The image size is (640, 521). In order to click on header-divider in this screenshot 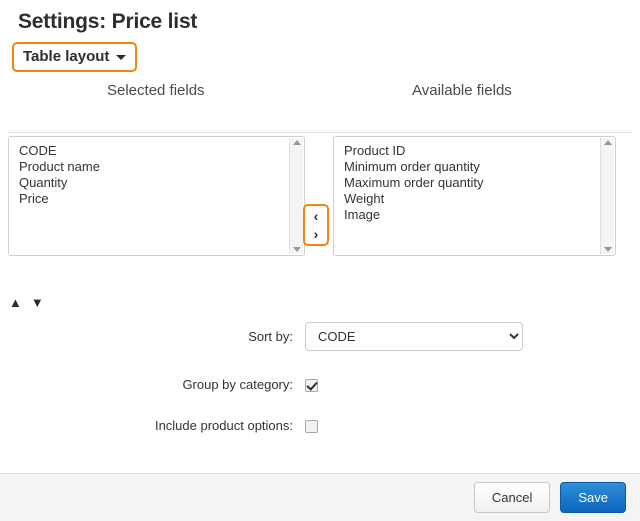, I will do `click(320, 132)`.